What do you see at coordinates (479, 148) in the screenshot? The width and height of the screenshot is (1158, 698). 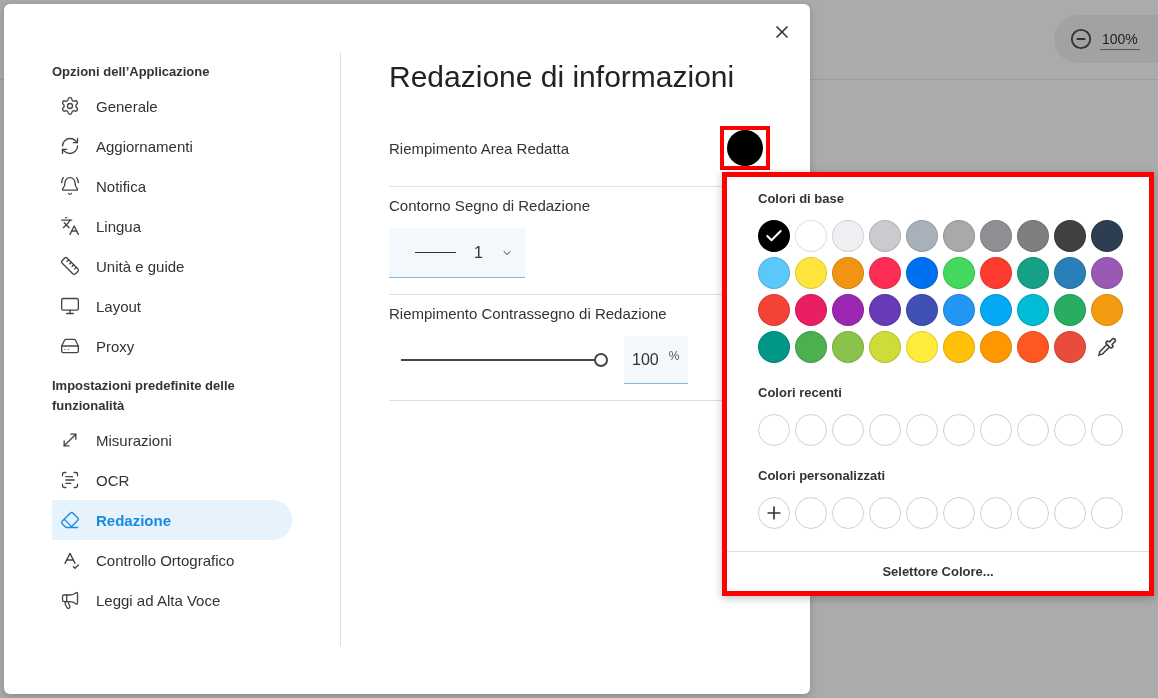 I see `setting-label: Riempimento Area Redatta` at bounding box center [479, 148].